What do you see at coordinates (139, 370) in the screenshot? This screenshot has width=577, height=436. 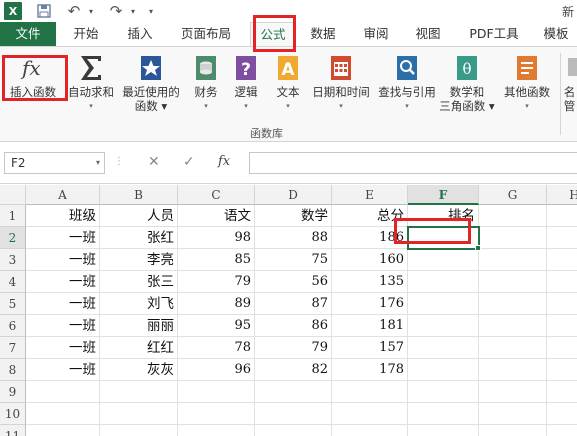 I see `cell-b8: 灰灰` at bounding box center [139, 370].